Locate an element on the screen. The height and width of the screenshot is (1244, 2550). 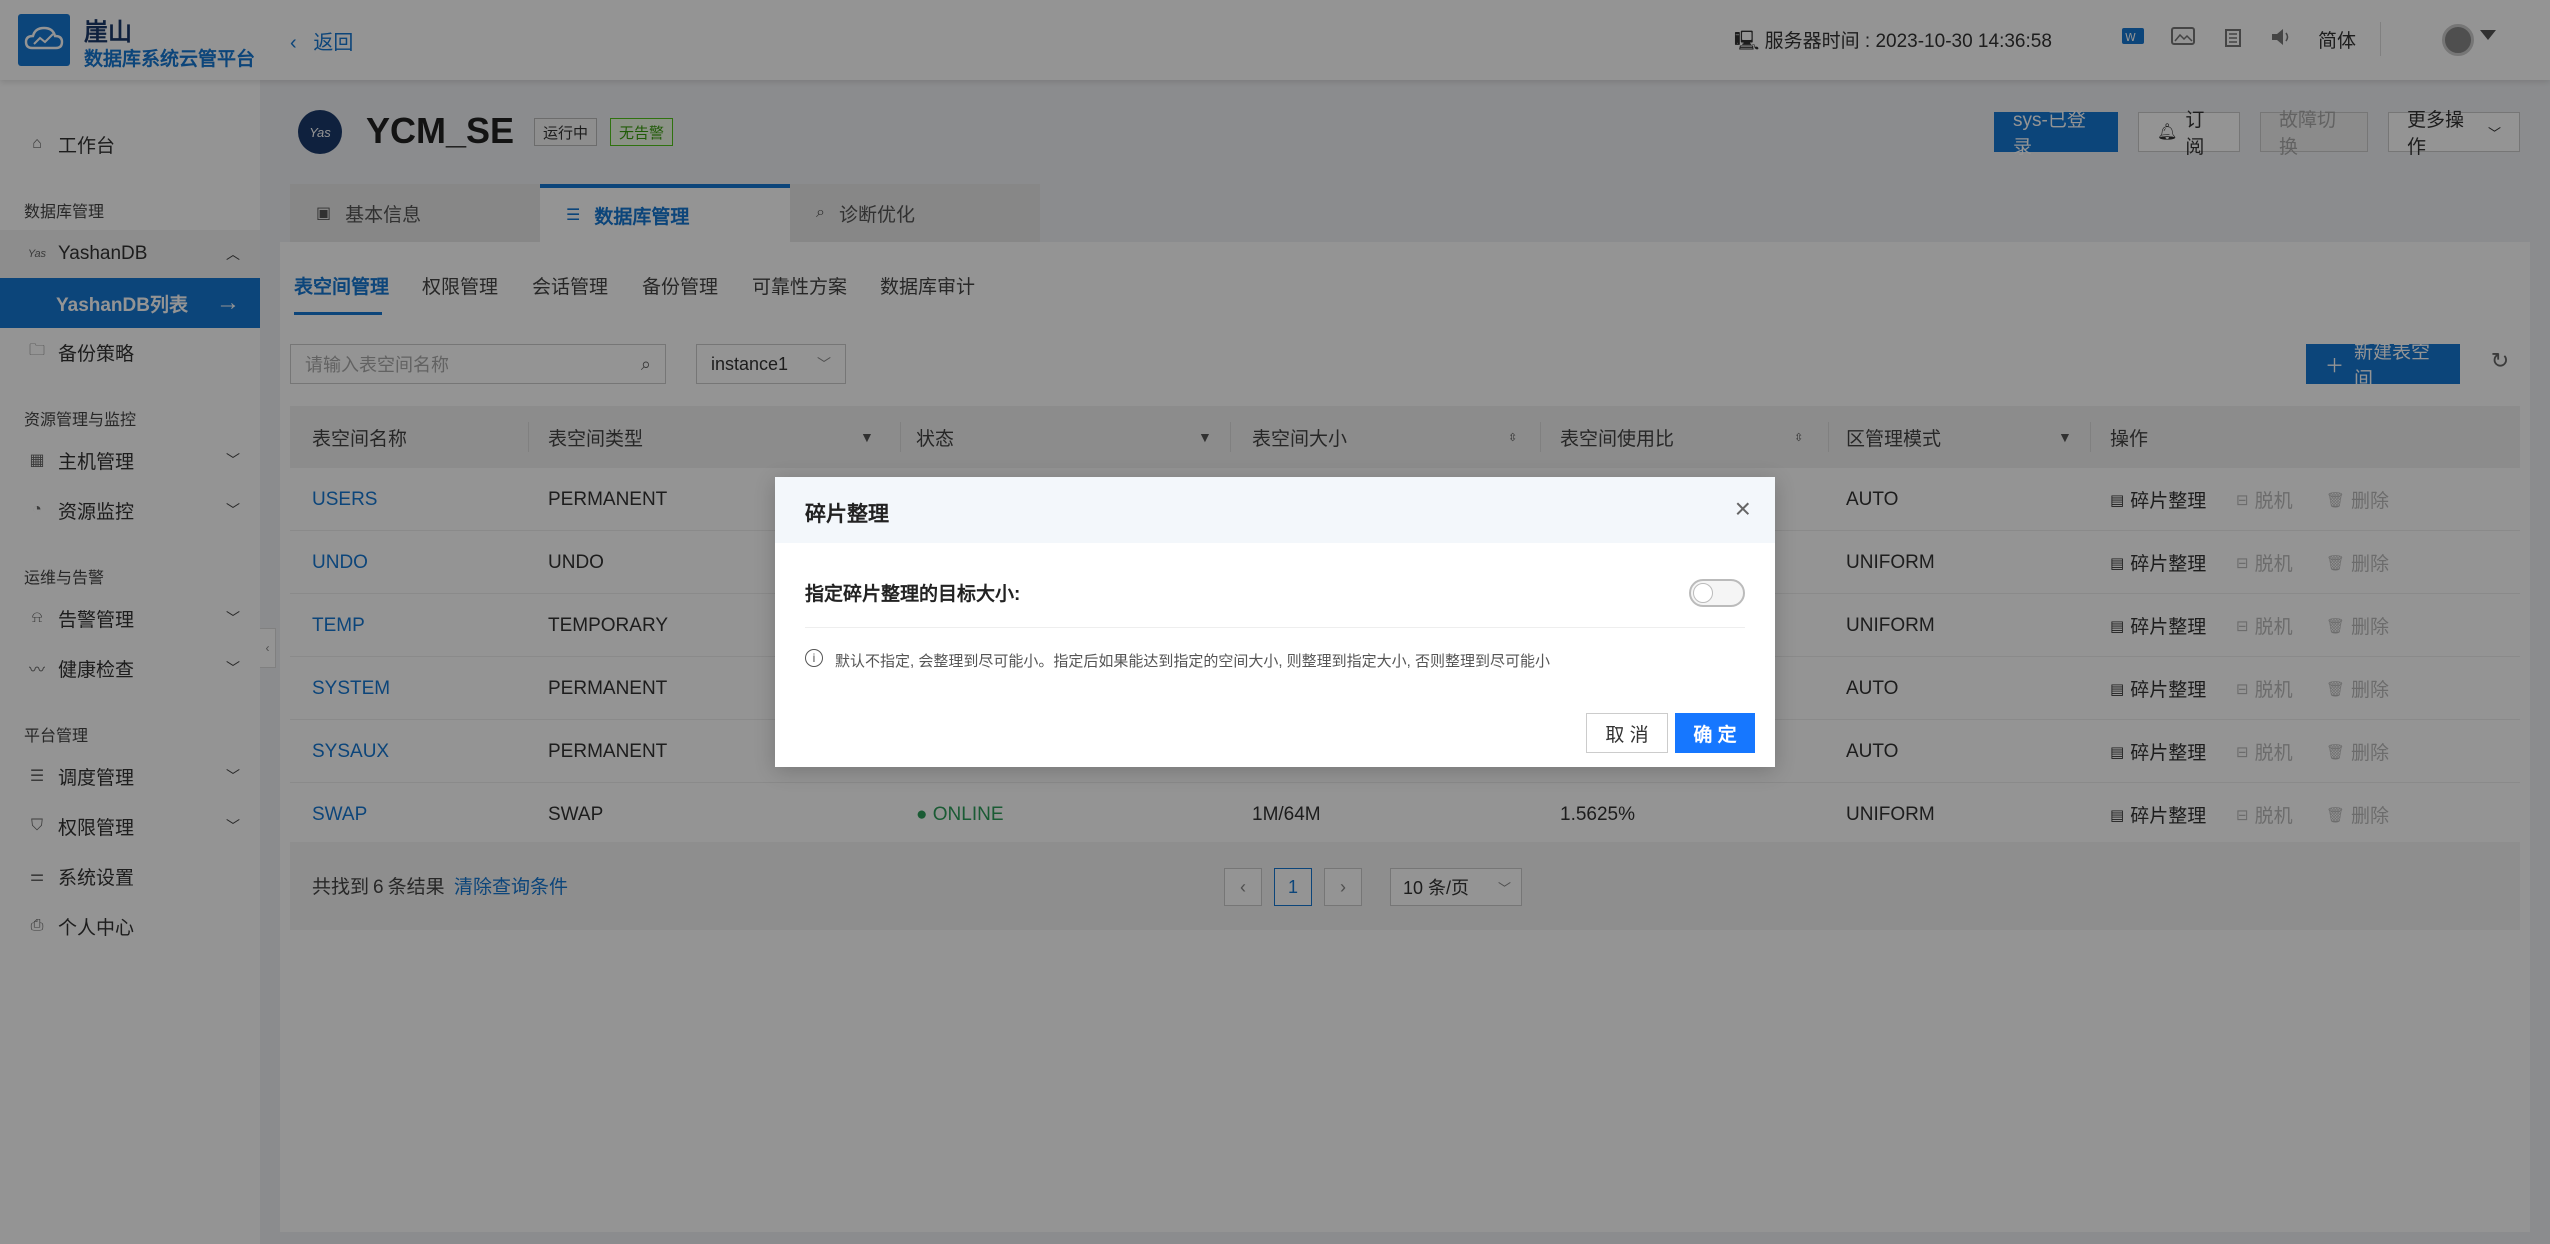
modal-header: 碎片整理 × is located at coordinates (1275, 510).